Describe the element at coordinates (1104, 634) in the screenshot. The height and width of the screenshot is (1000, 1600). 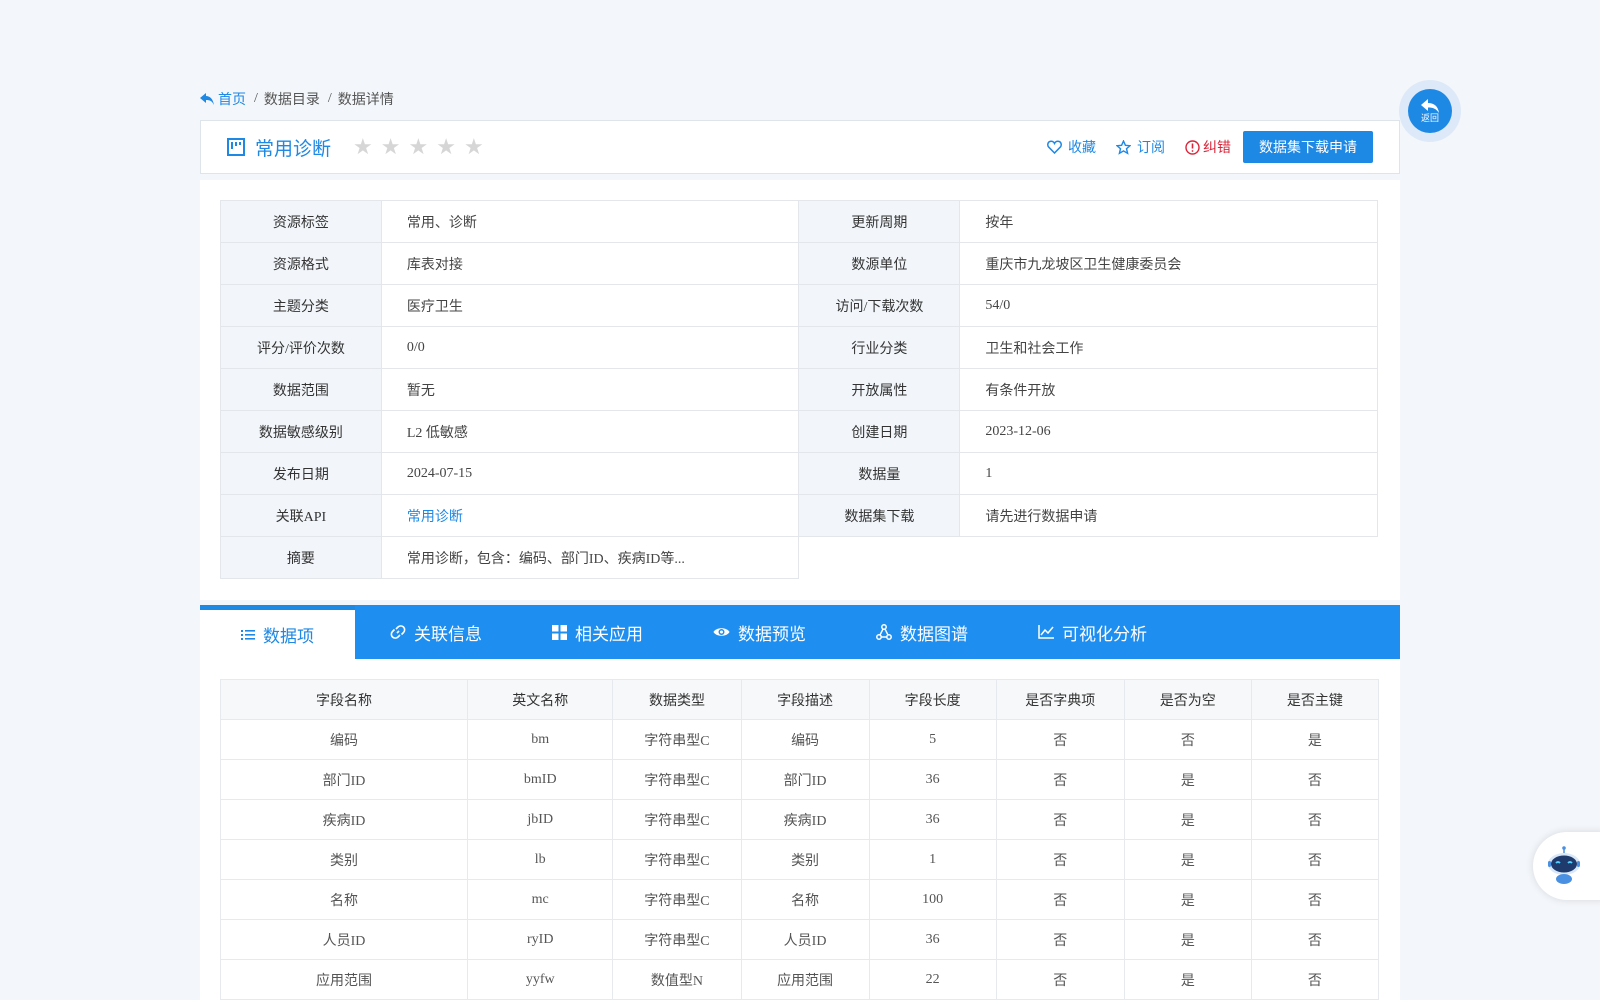
I see `tab-label: 可视化分析` at that location.